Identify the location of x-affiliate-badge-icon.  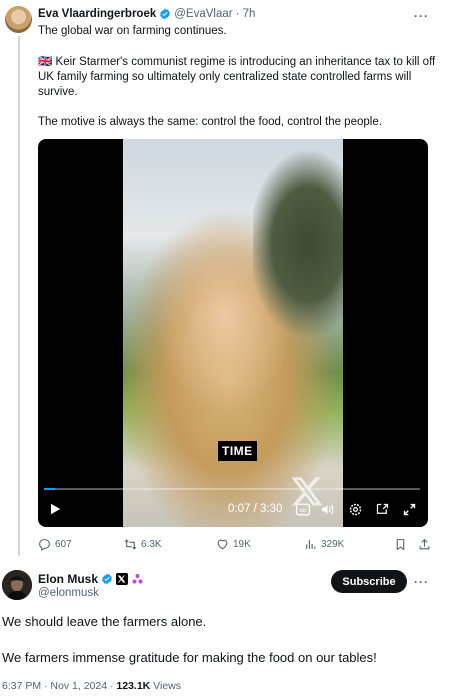
(122, 579).